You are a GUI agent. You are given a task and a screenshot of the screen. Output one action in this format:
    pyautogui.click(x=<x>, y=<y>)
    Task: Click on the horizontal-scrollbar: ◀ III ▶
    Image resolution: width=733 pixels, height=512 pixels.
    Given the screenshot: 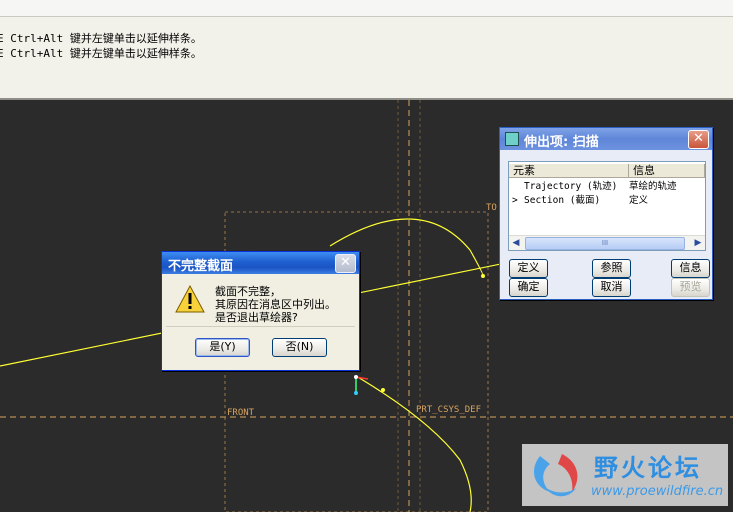 What is the action you would take?
    pyautogui.click(x=607, y=242)
    